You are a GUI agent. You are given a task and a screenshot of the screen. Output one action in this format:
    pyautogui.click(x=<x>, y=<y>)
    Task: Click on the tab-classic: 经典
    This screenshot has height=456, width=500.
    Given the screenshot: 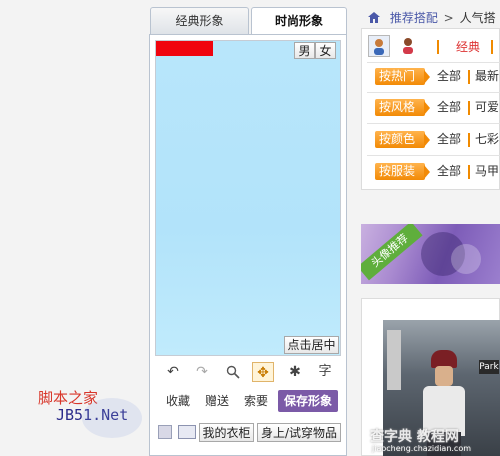 What is the action you would take?
    pyautogui.click(x=468, y=46)
    